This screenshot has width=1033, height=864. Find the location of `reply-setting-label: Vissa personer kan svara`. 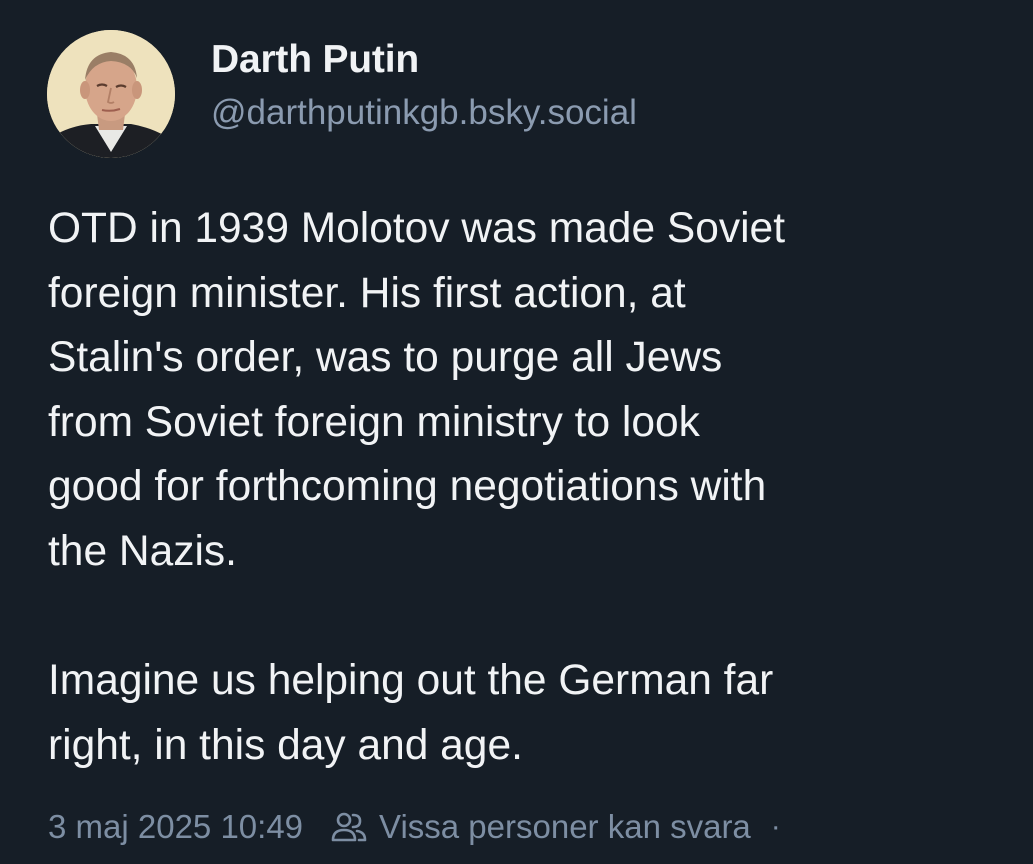

reply-setting-label: Vissa personer kan svara is located at coordinates (565, 827).